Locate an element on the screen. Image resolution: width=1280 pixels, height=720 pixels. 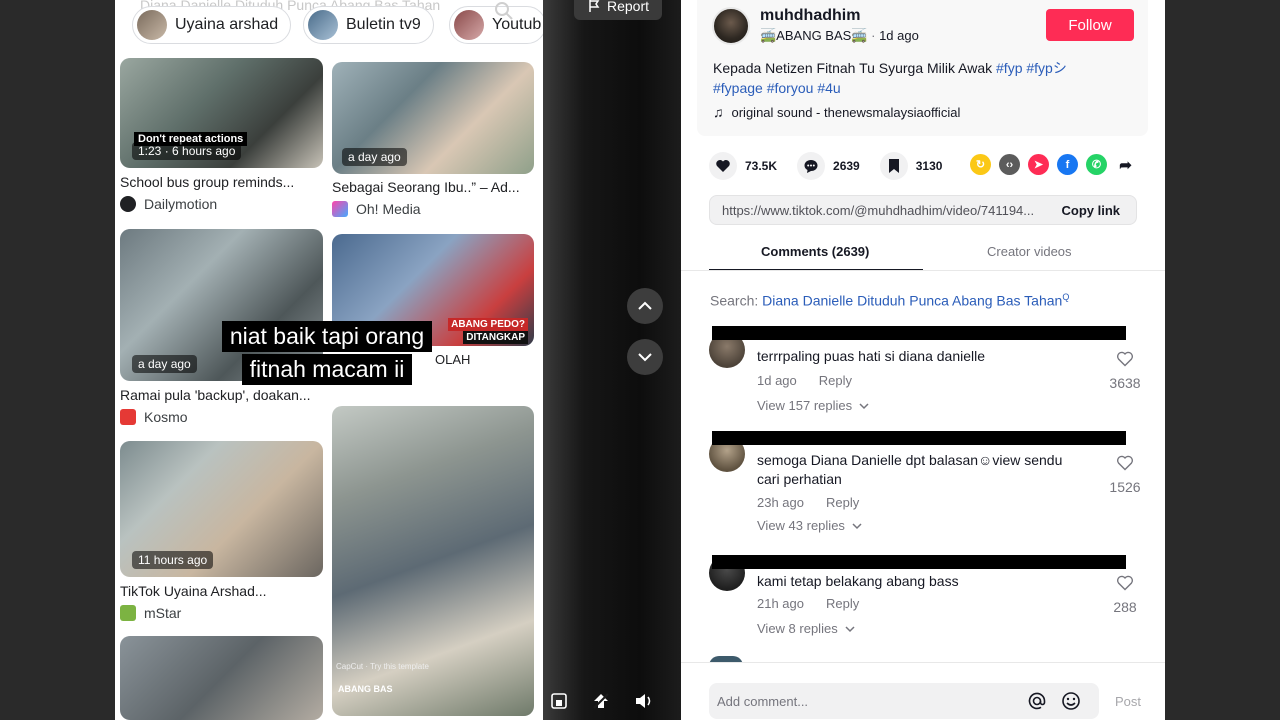
view-replies-label: View 157 replies is located at coordinates (805, 405).